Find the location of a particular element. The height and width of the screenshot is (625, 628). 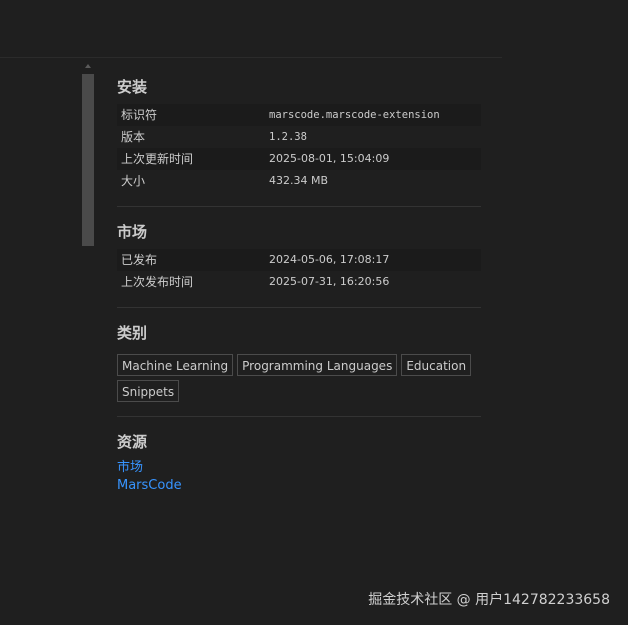

size-label: 大小 is located at coordinates (133, 181).